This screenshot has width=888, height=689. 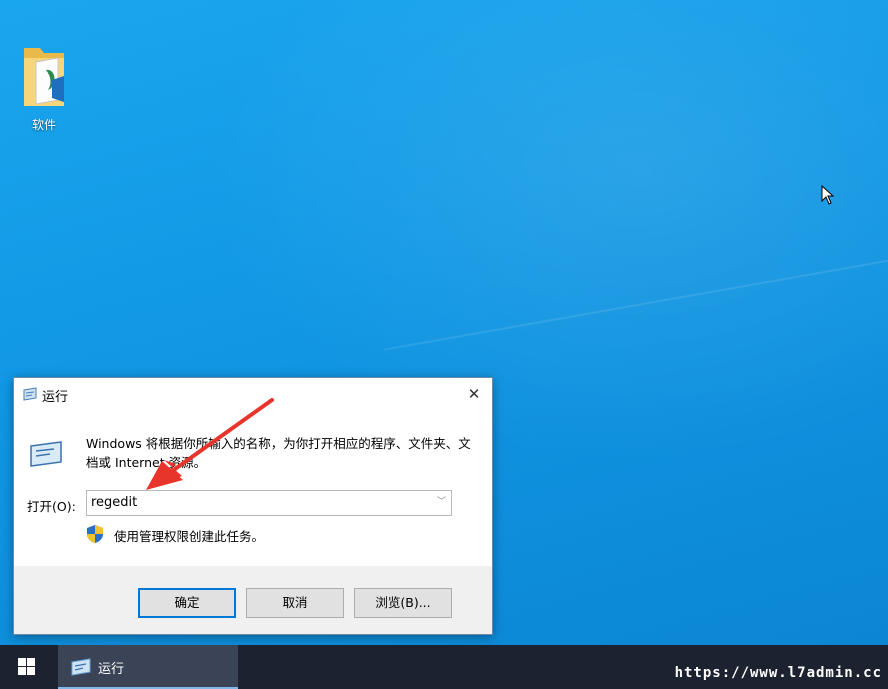 I want to click on watermark: https://www.l7admin.cc, so click(x=778, y=673).